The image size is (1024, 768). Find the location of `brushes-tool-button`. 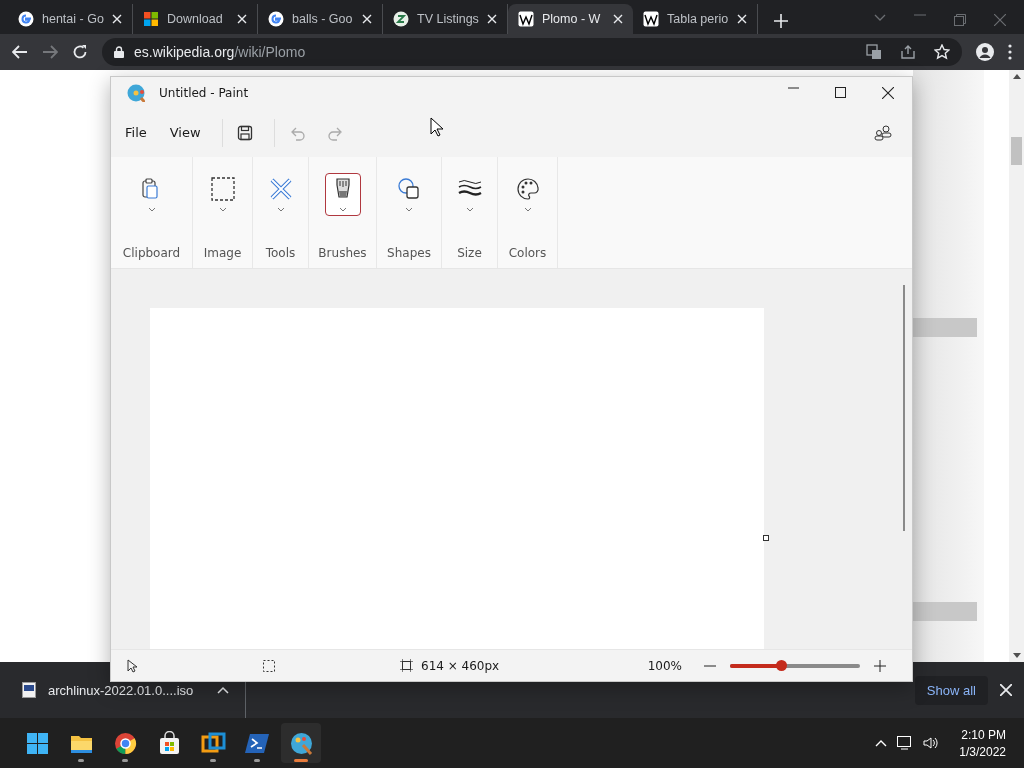

brushes-tool-button is located at coordinates (342, 194).